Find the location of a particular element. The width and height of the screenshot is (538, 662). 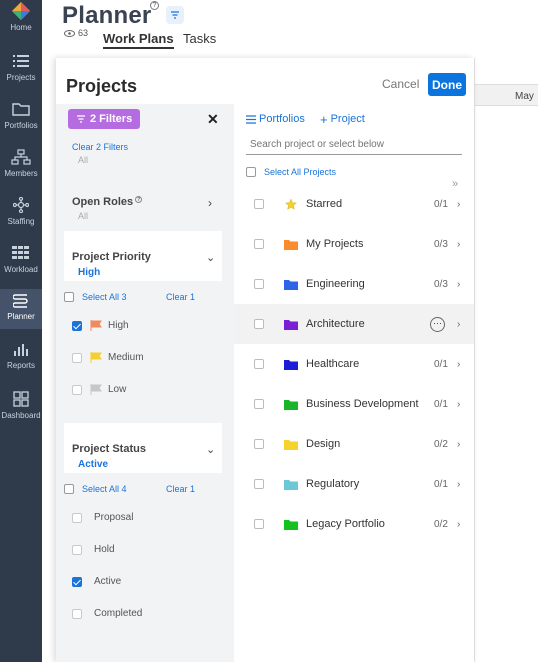

select-all-projects-checkbox is located at coordinates (251, 172).